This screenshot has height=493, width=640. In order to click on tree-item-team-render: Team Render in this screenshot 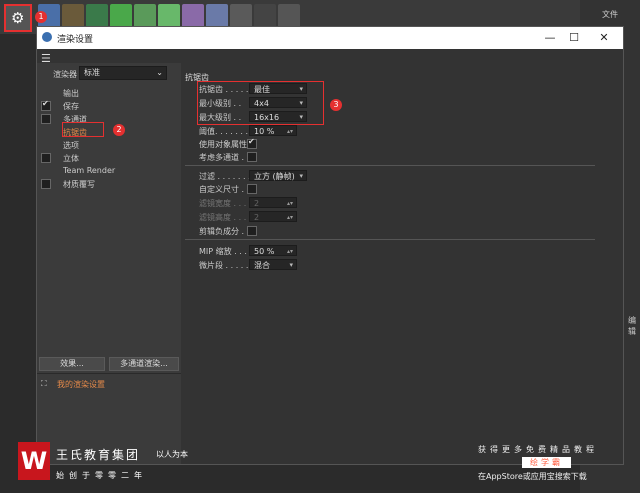, I will do `click(89, 170)`.